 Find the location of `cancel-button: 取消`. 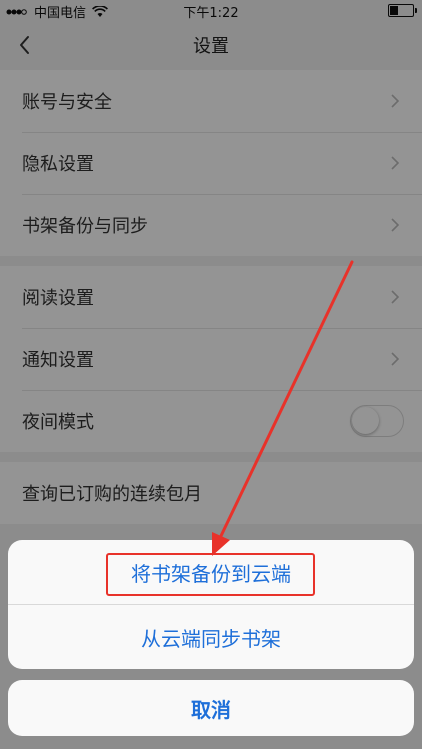

cancel-button: 取消 is located at coordinates (211, 708).